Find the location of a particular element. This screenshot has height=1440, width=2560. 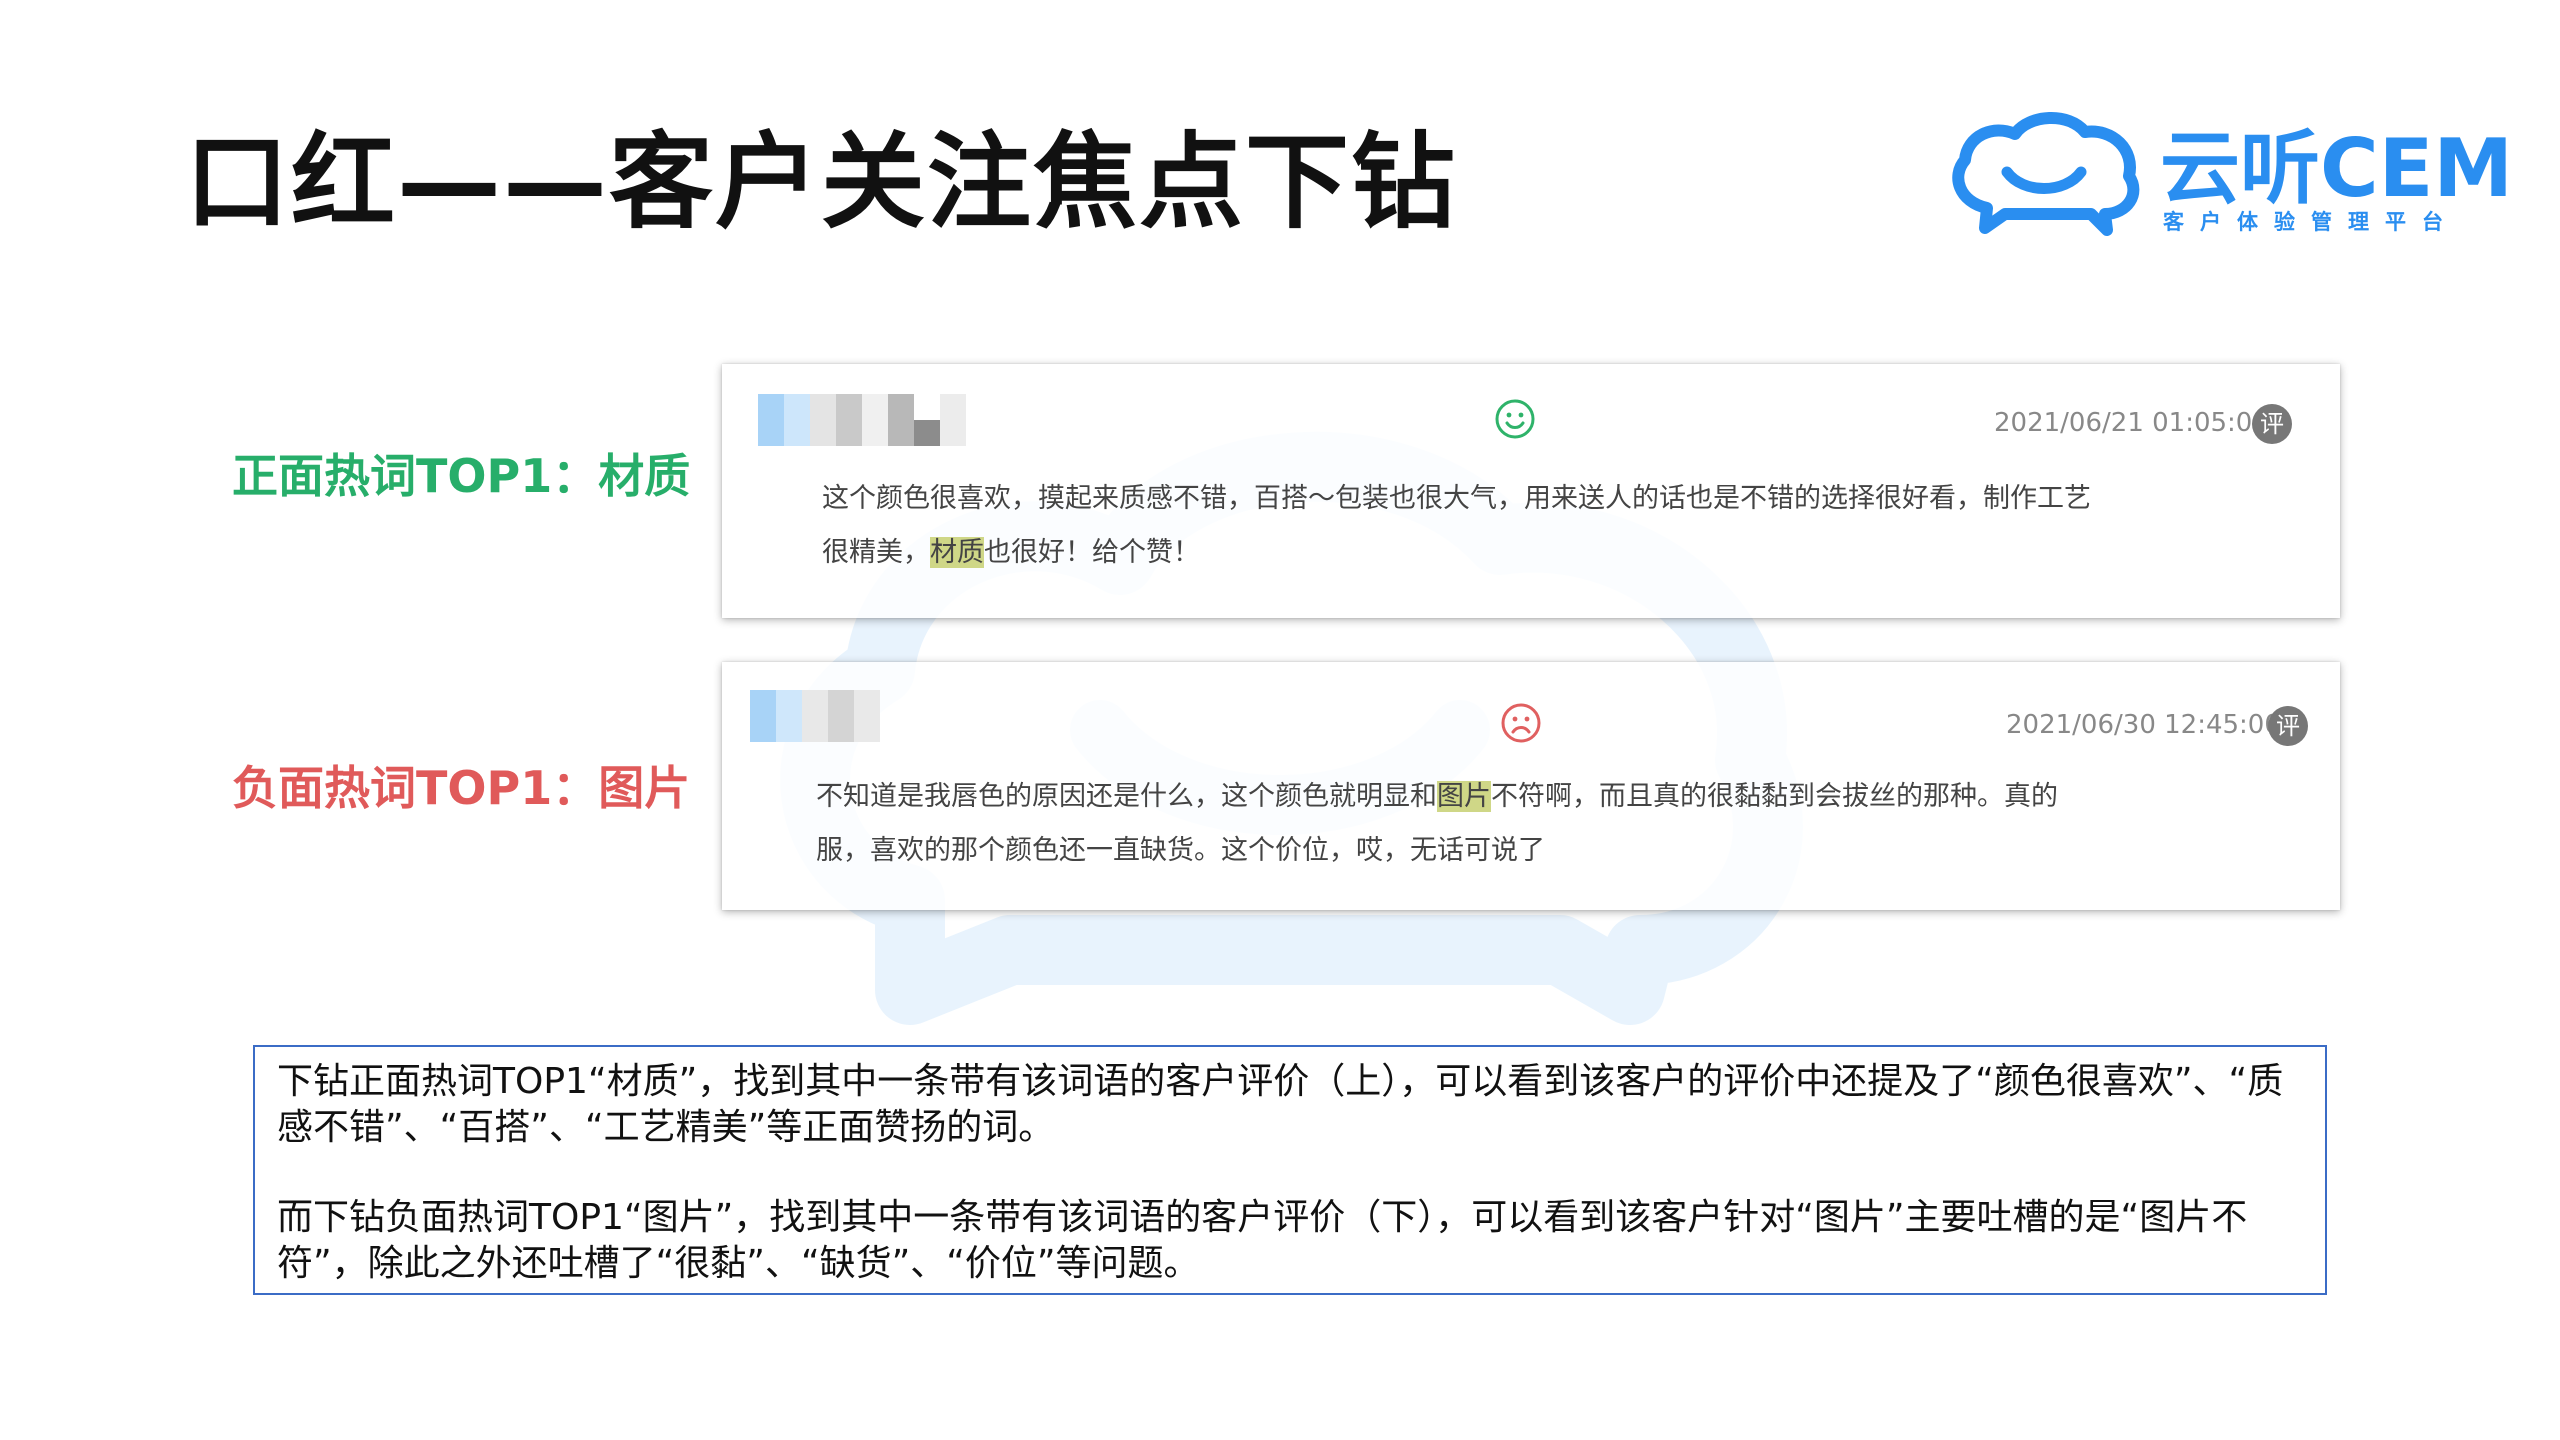

review-text-segment: 很精美， is located at coordinates (876, 552).